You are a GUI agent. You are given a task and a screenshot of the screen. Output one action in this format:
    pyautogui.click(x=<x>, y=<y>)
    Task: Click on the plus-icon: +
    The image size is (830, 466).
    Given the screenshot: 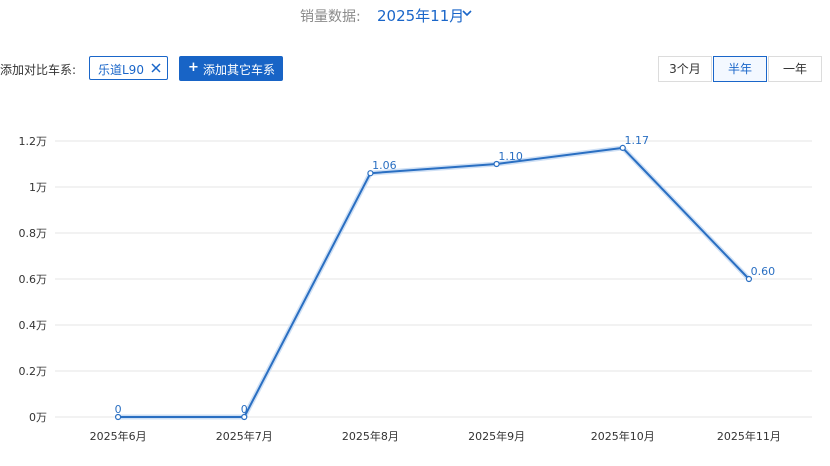 What is the action you would take?
    pyautogui.click(x=193, y=67)
    